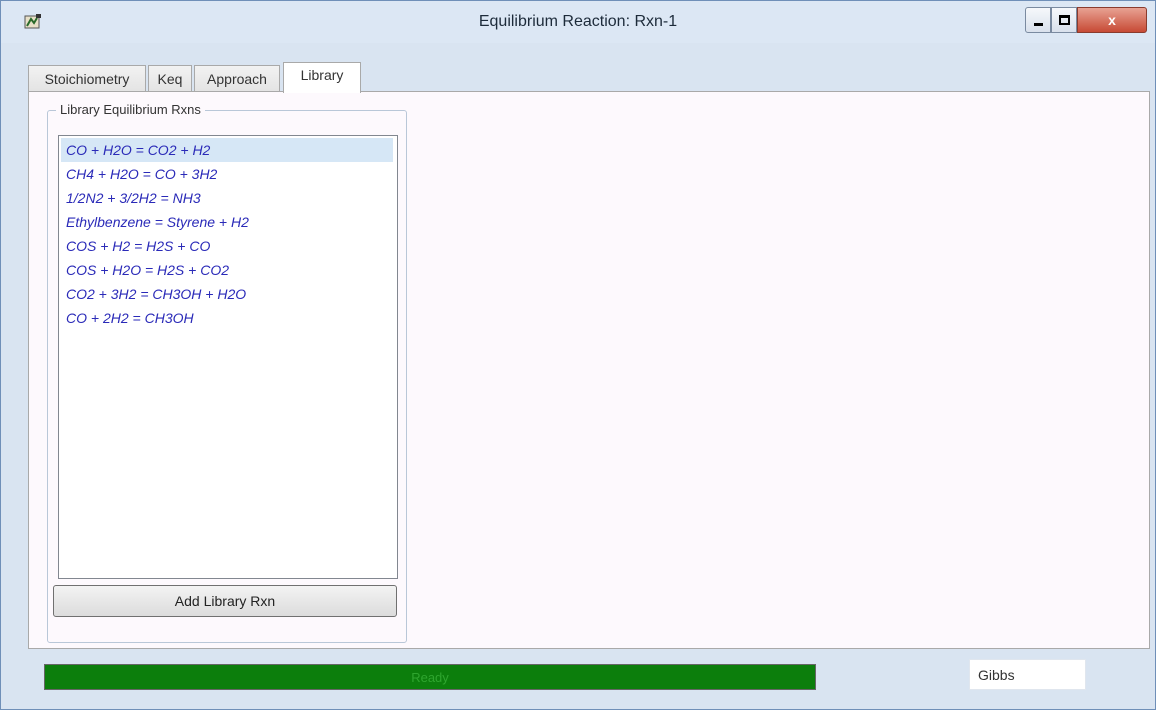 Image resolution: width=1156 pixels, height=710 pixels. Describe the element at coordinates (1038, 24) in the screenshot. I see `minimize-icon` at that location.